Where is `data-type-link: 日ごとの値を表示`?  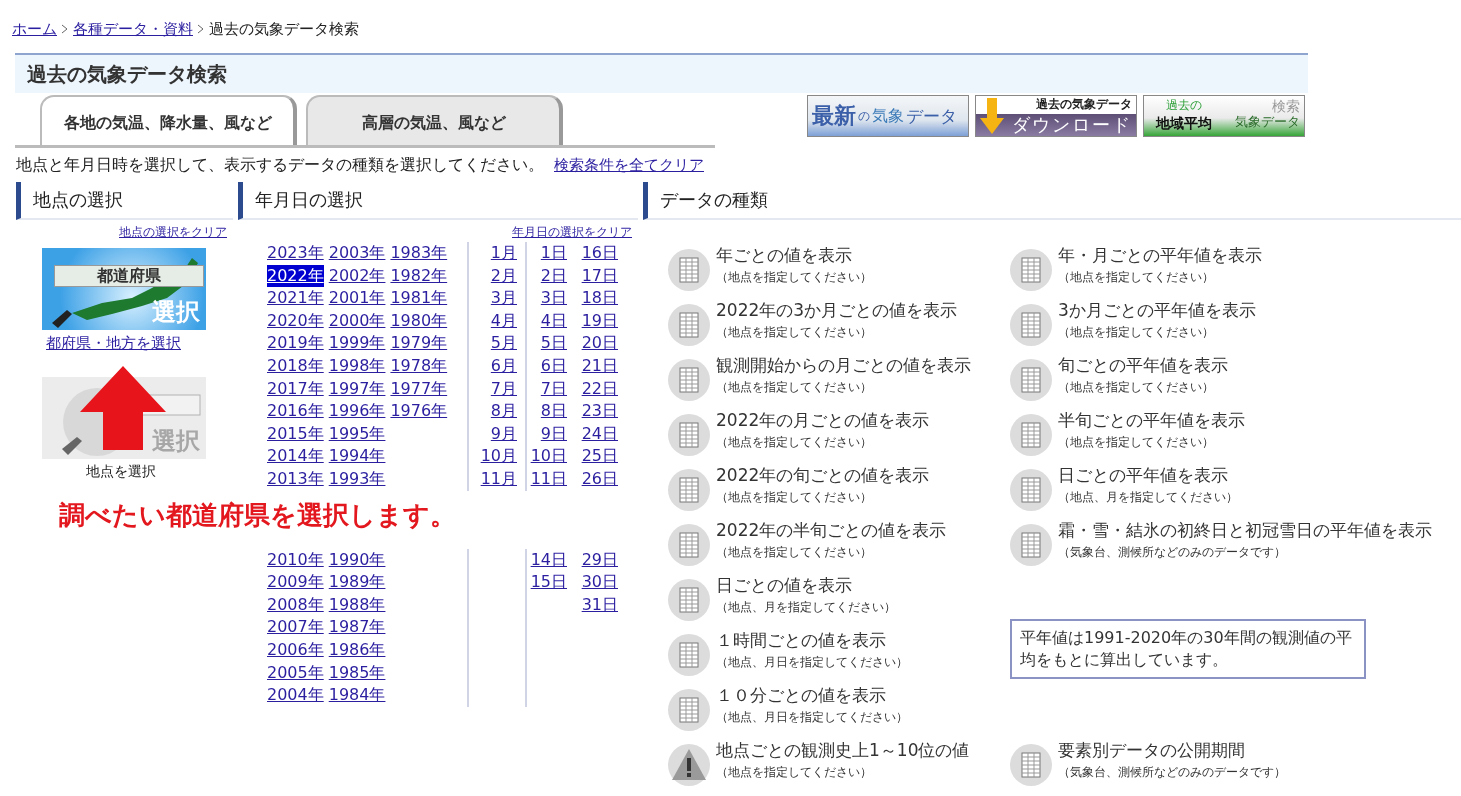
data-type-link: 日ごとの値を表示 is located at coordinates (806, 585).